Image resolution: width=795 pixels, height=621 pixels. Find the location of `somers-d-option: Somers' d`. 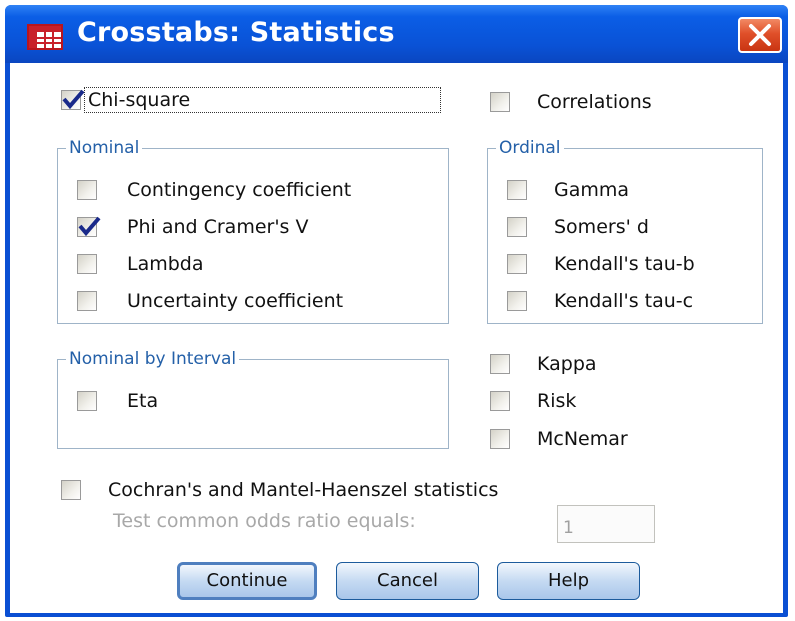

somers-d-option: Somers' d is located at coordinates (578, 227).